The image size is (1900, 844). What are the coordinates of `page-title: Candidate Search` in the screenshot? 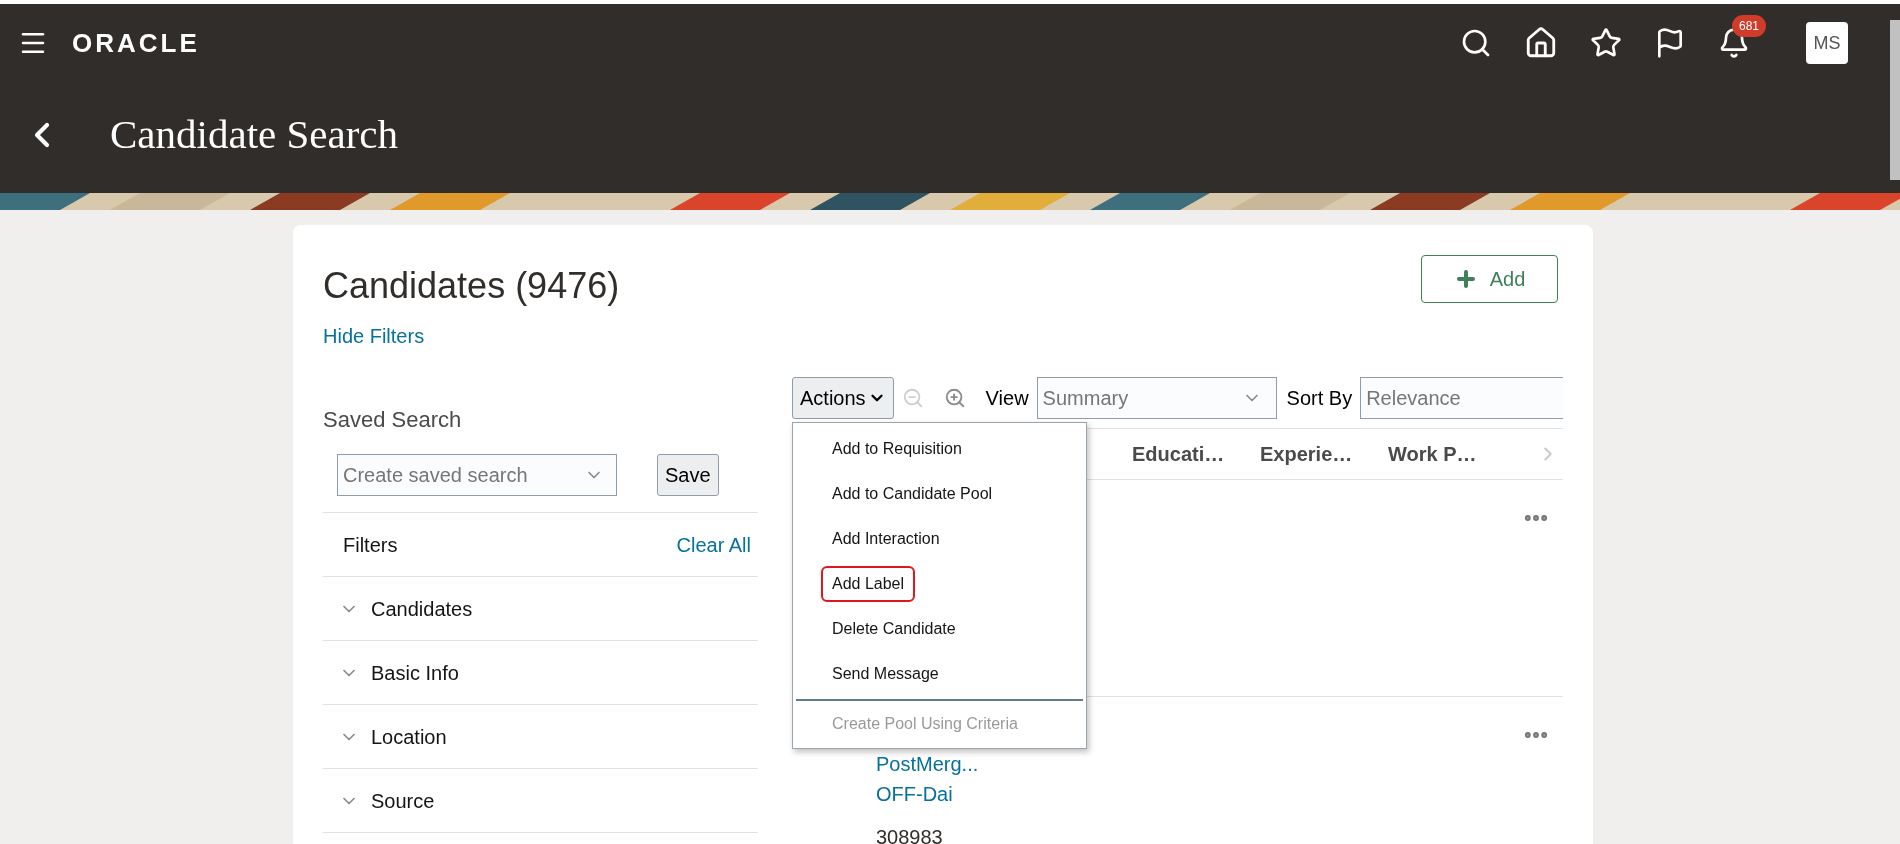 It's located at (254, 134).